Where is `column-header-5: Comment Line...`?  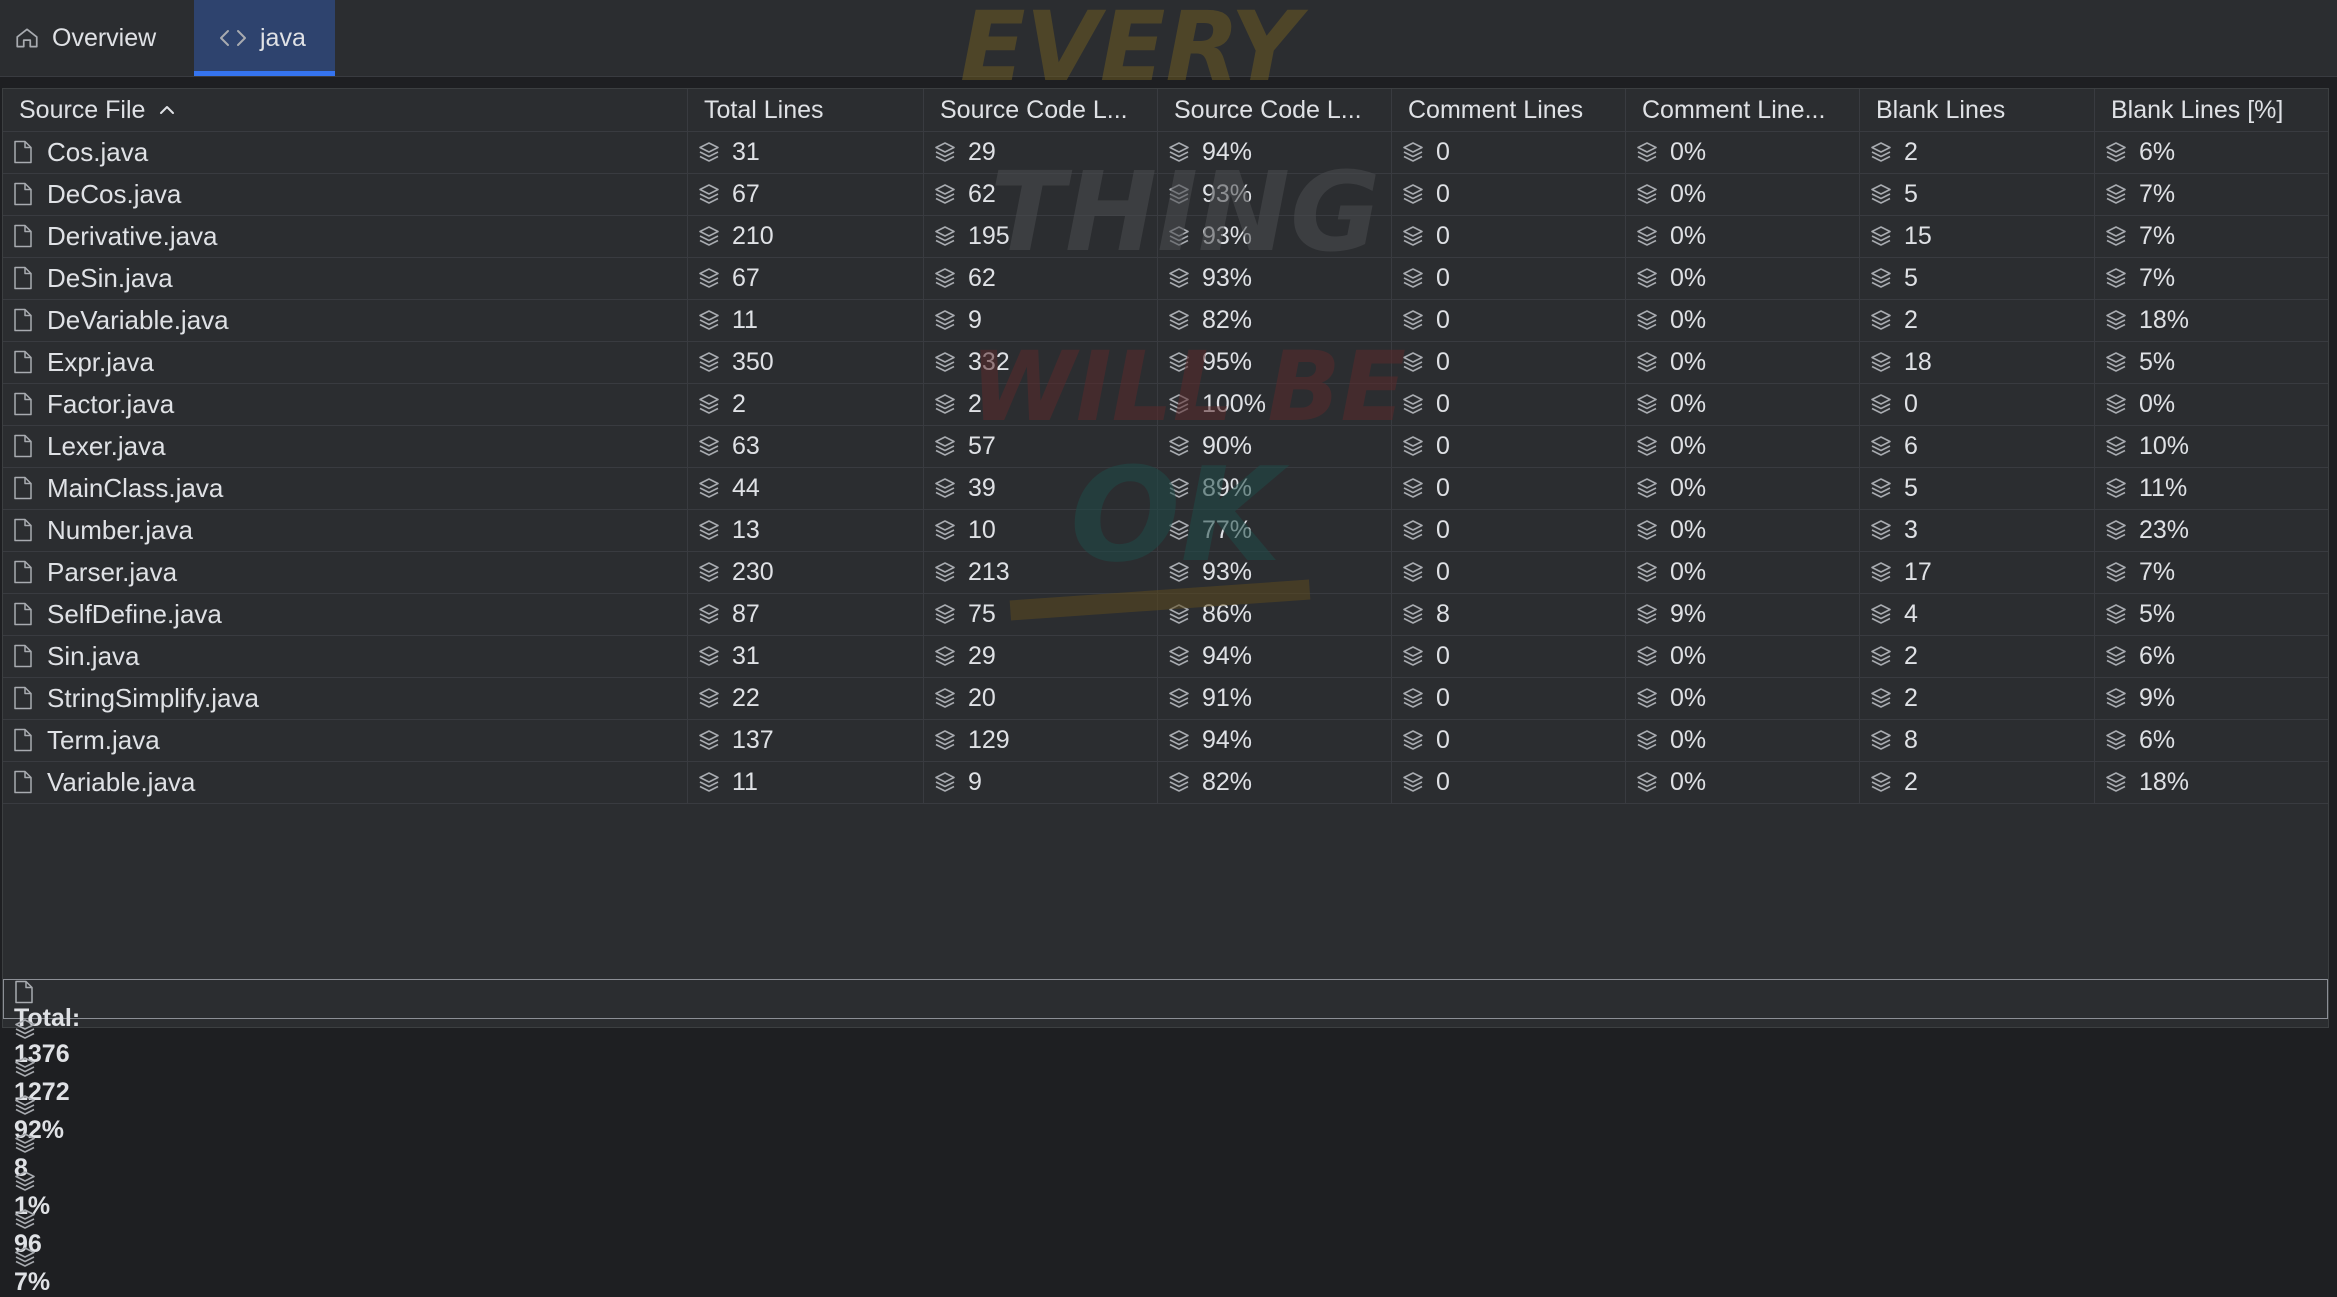
column-header-5: Comment Line... is located at coordinates (1743, 110).